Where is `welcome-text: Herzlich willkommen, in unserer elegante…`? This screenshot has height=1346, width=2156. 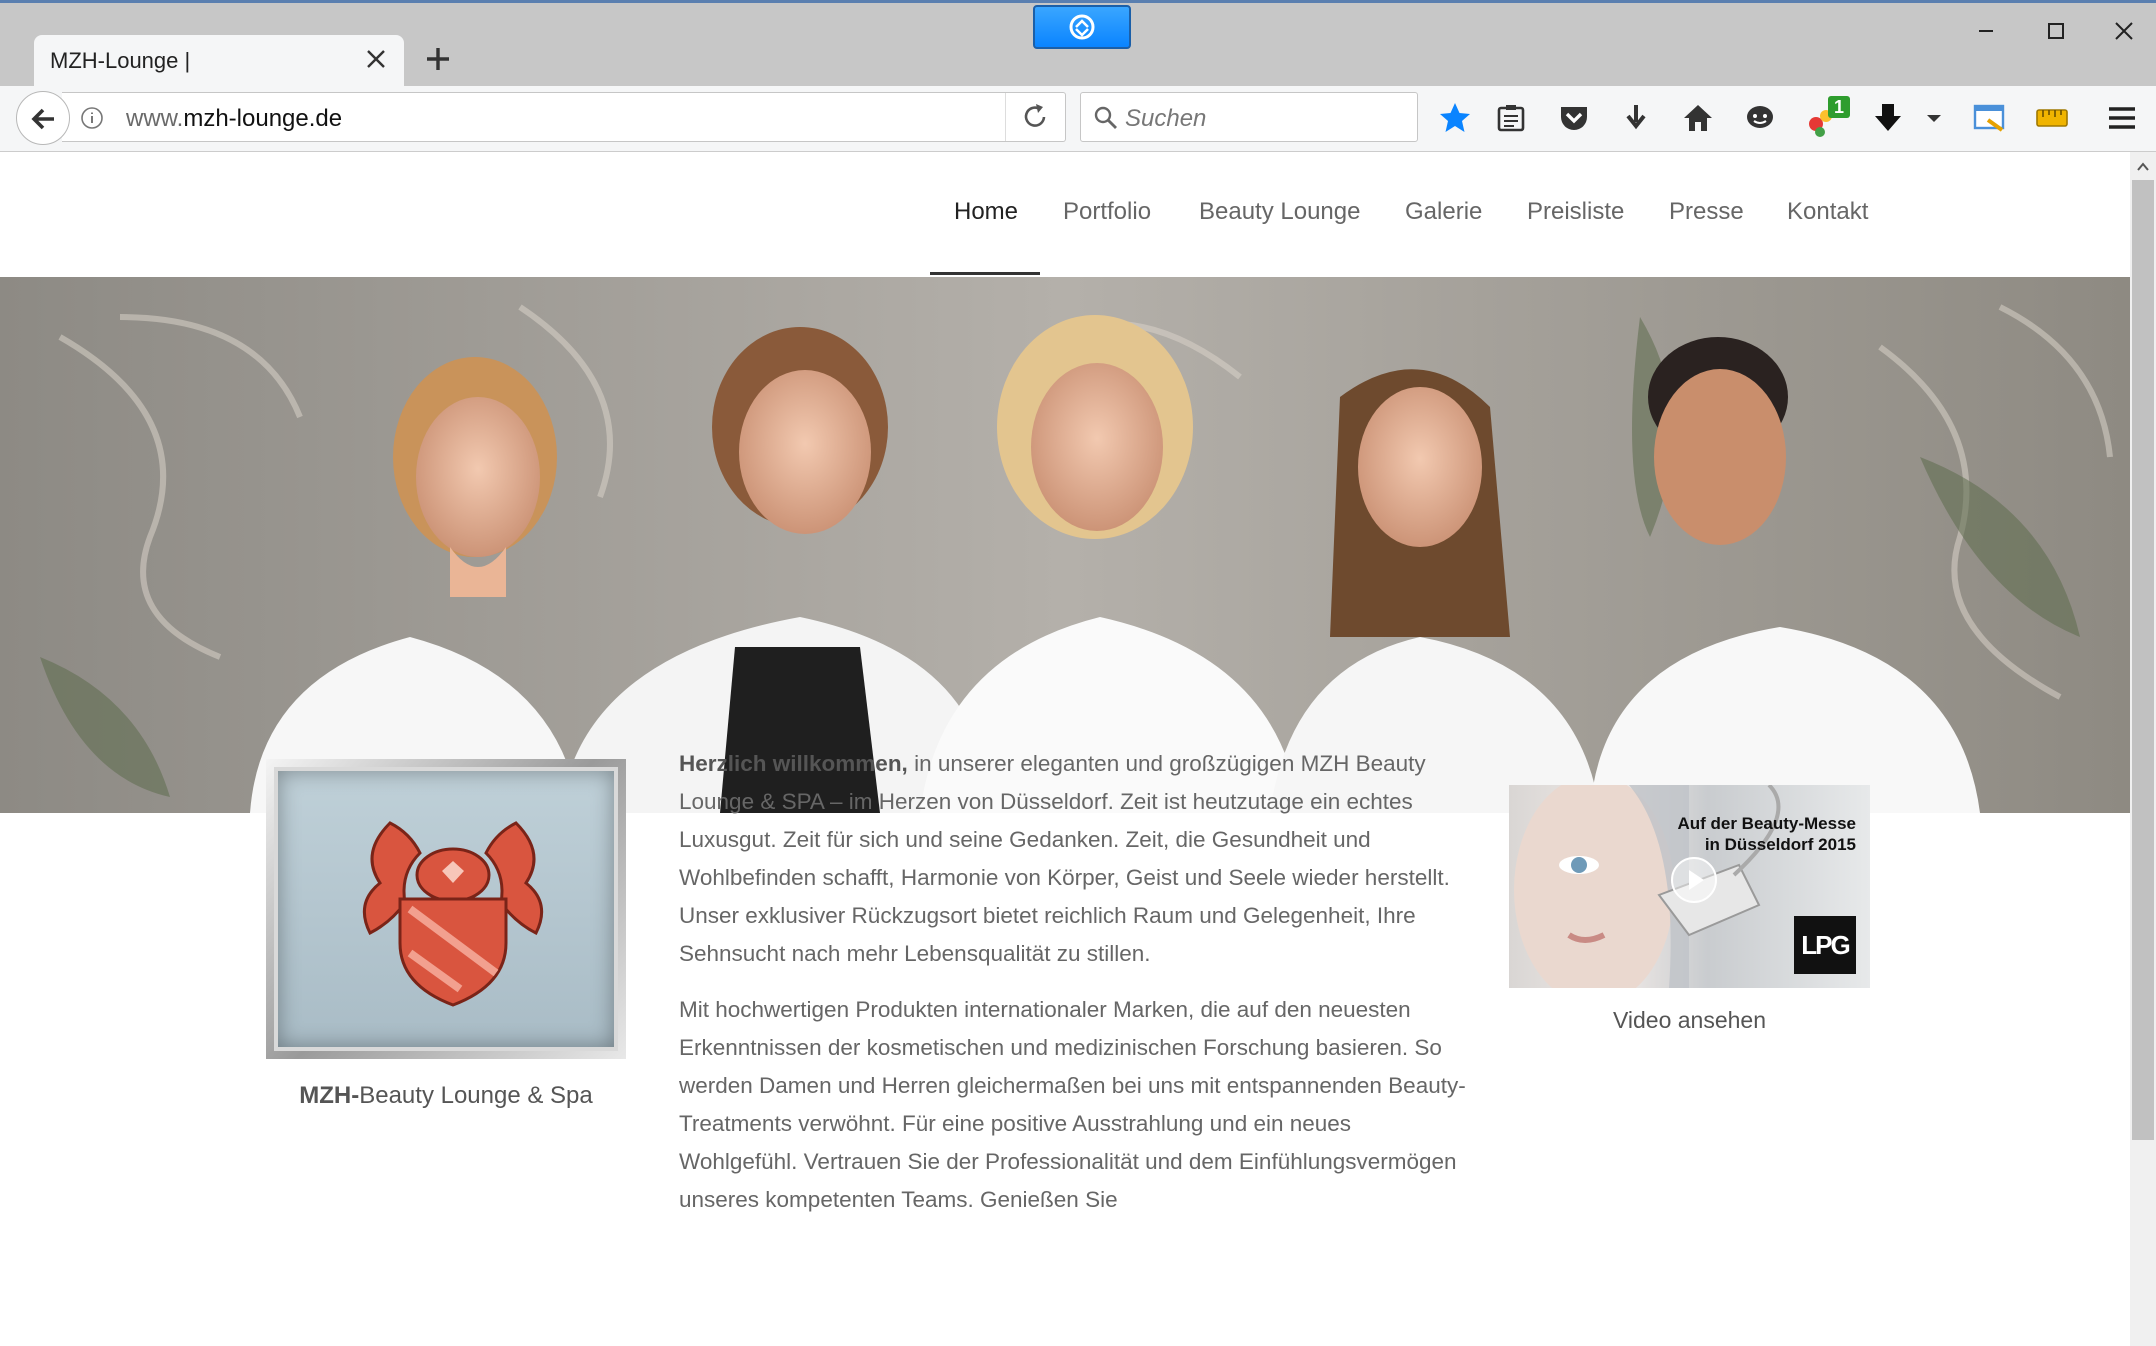
welcome-text: Herzlich willkommen, in unserer elegante… is located at coordinates (1074, 991).